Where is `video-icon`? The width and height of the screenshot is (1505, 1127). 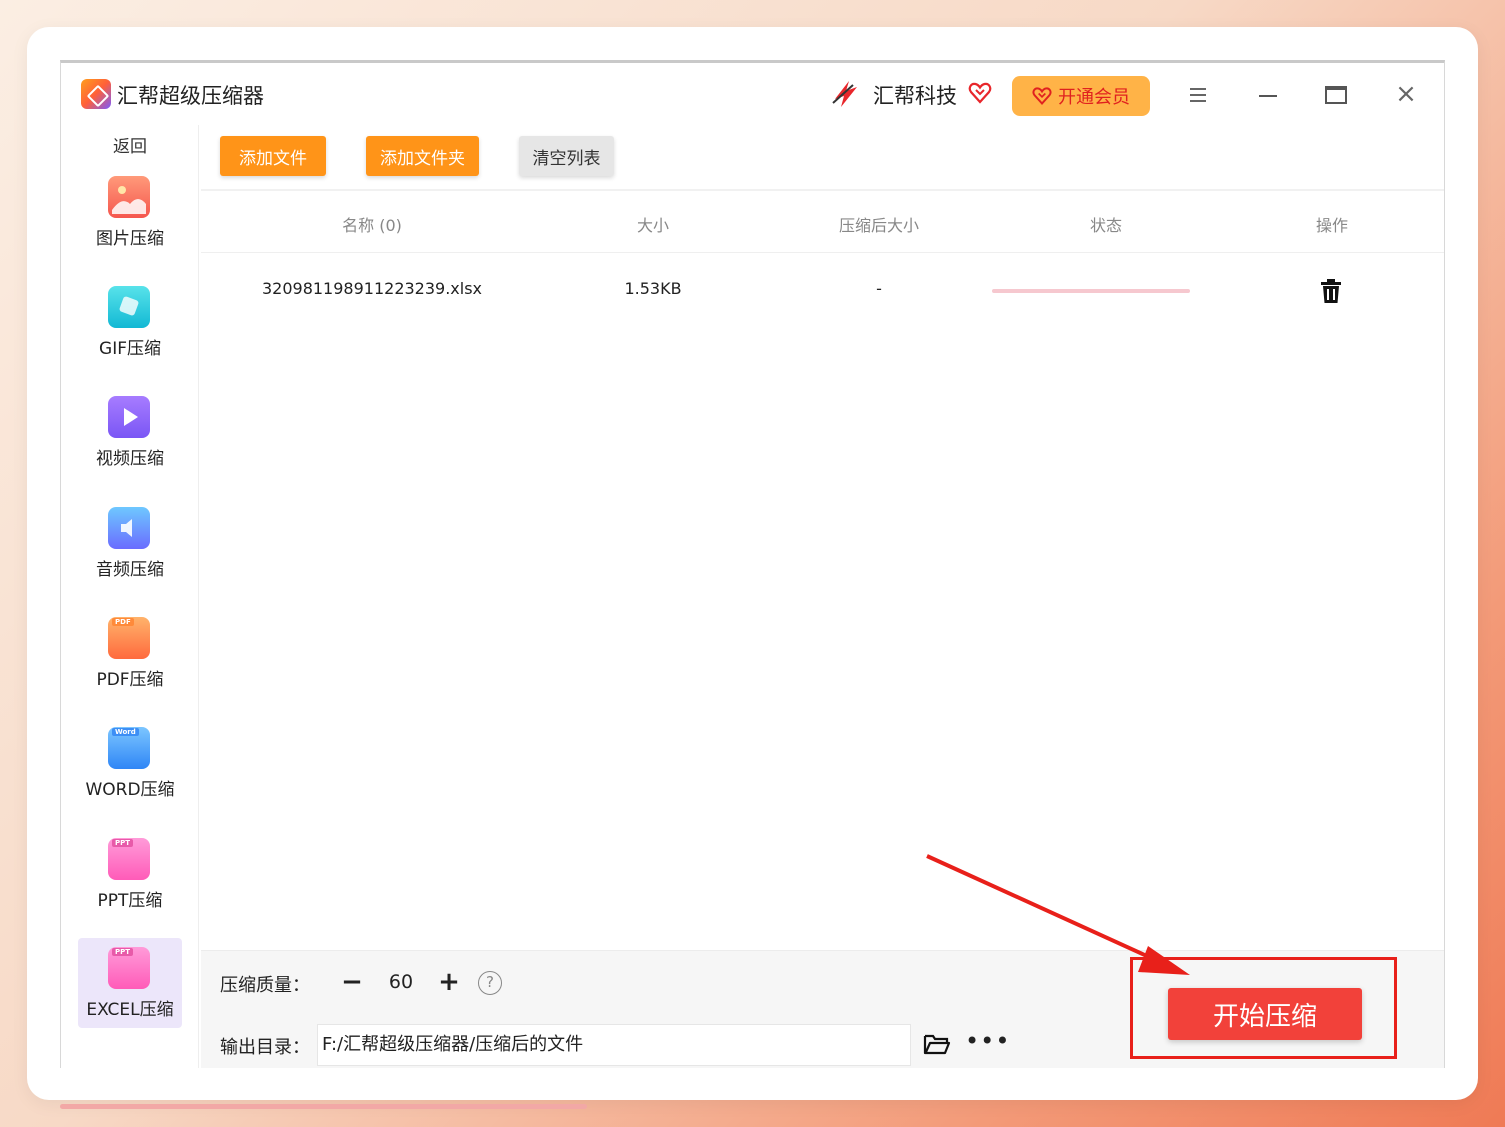 video-icon is located at coordinates (129, 417).